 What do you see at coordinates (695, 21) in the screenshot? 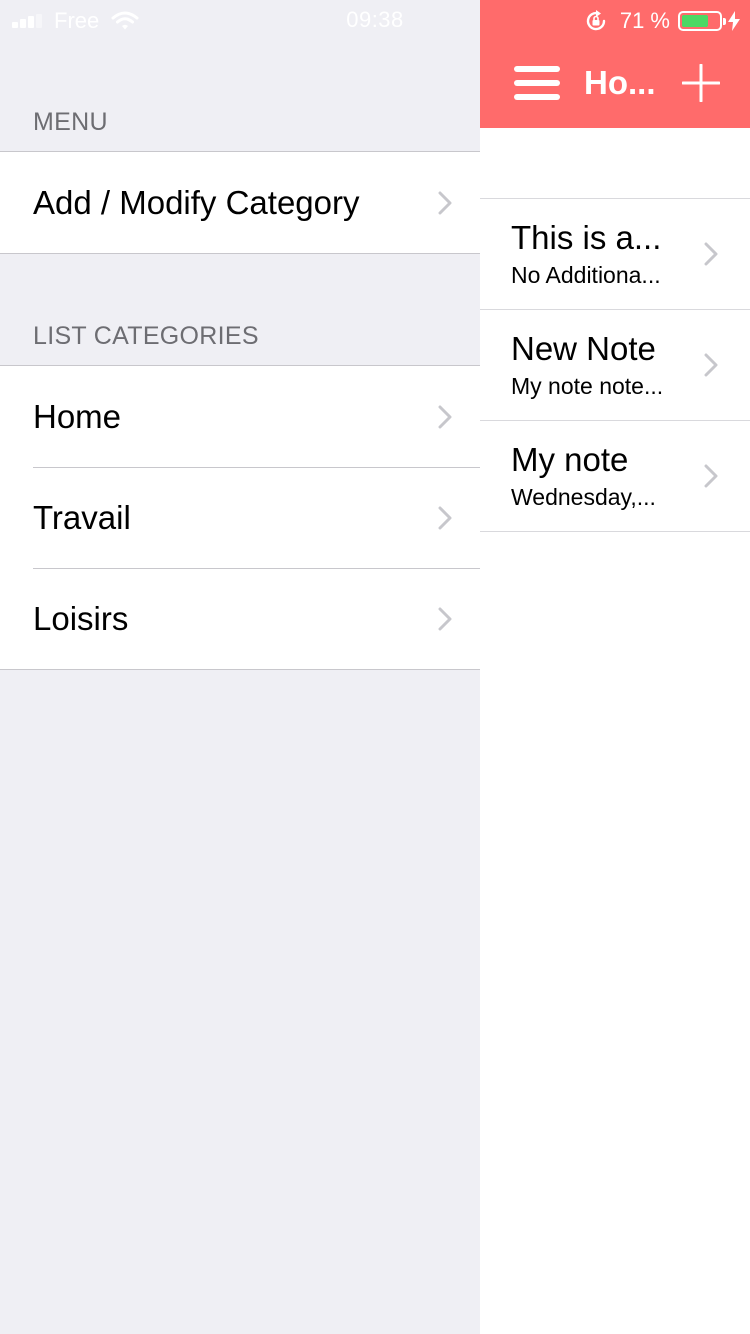
I see `battery-level` at bounding box center [695, 21].